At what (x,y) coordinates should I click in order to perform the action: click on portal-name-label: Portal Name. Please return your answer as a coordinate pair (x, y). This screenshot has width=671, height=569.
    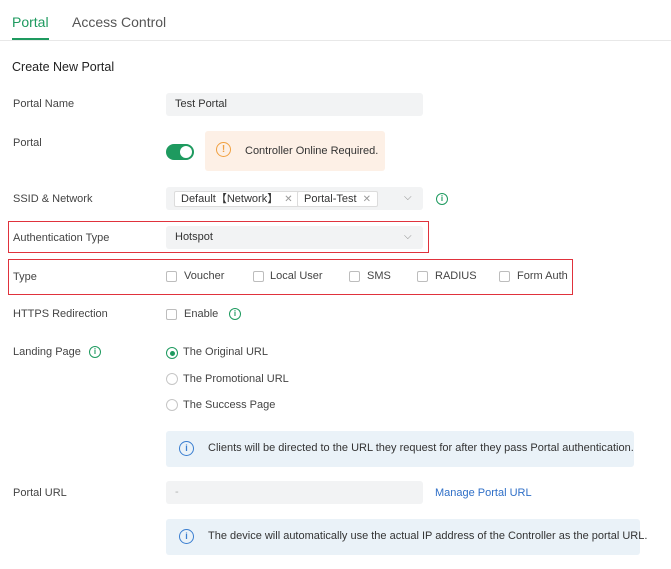
    Looking at the image, I should click on (44, 104).